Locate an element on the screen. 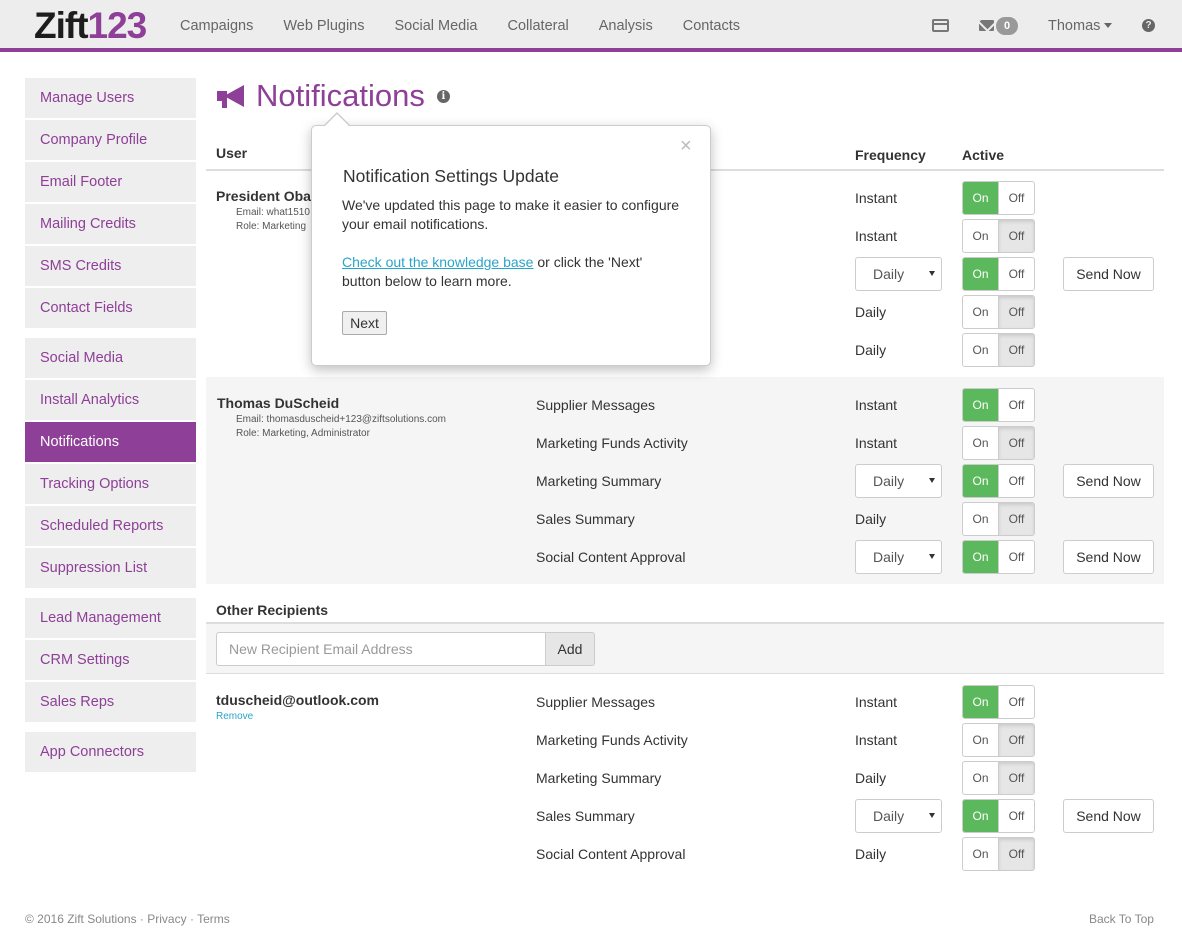 This screenshot has width=1182, height=940. user2-social-content-approval-active-toggle: On Off is located at coordinates (998, 557).